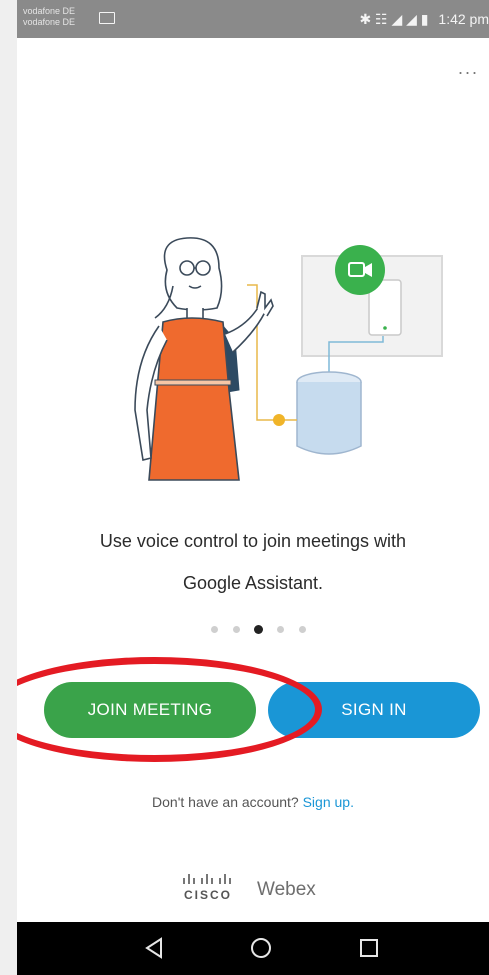 This screenshot has height=975, width=489. Describe the element at coordinates (150, 710) in the screenshot. I see `join-meeting-button: JOIN MEETING` at that location.